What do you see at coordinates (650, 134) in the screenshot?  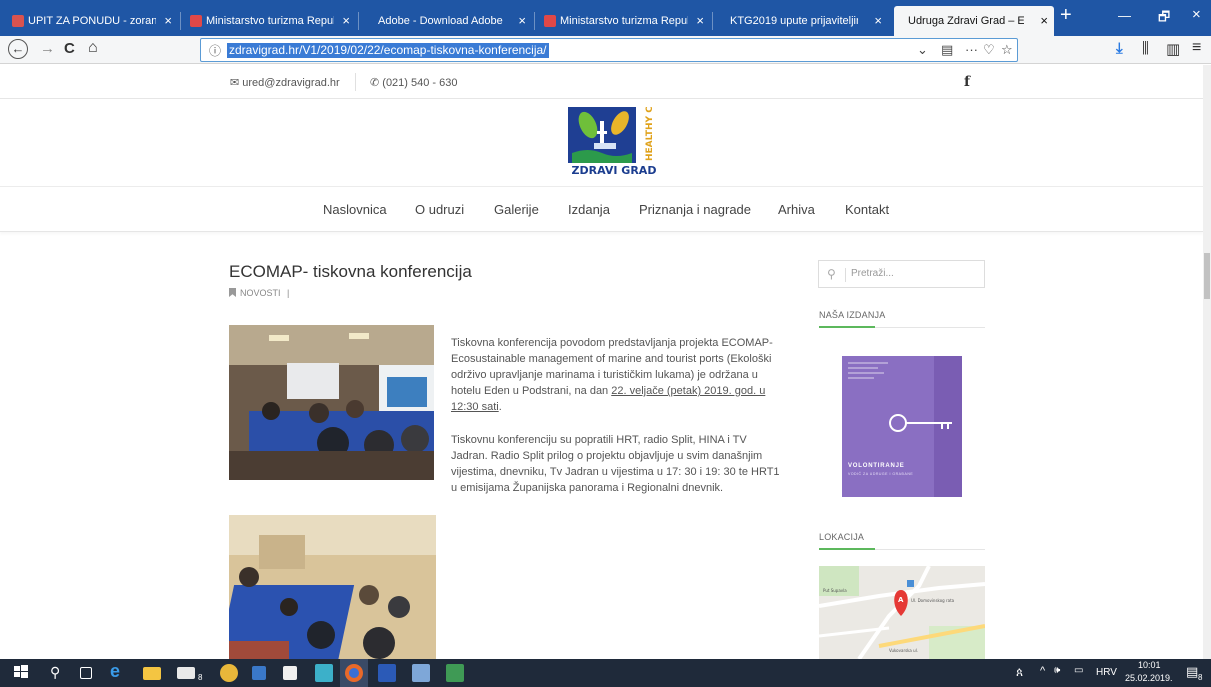 I see `logo-side-text: HEALTHY CITY` at bounding box center [650, 134].